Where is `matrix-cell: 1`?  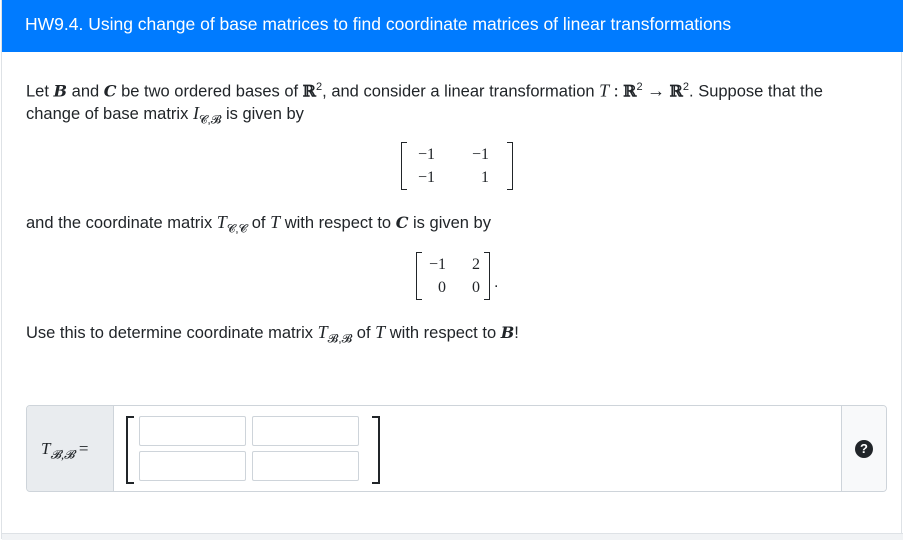
matrix-cell: 1 is located at coordinates (485, 177).